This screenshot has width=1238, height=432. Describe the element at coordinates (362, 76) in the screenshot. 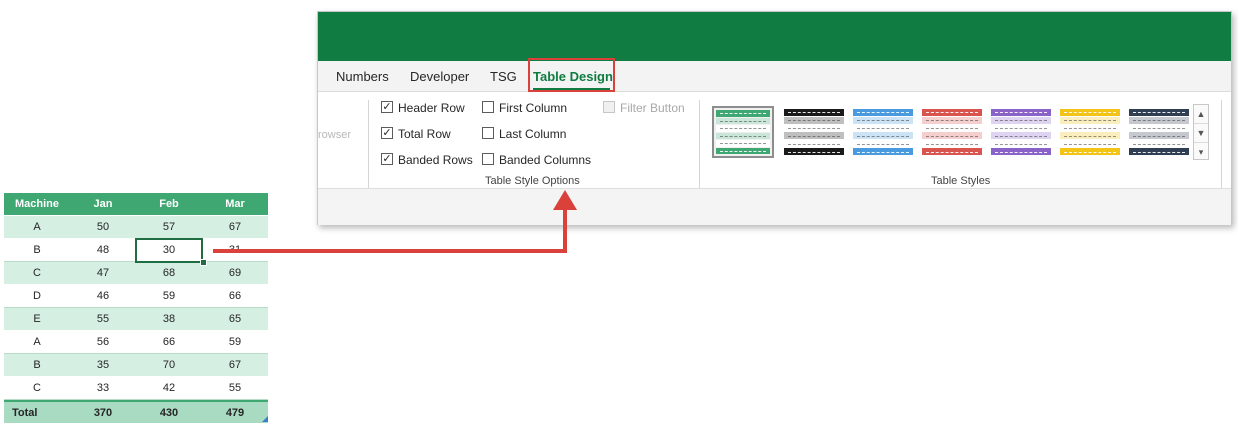

I see `tab-numbers: Numbers` at that location.